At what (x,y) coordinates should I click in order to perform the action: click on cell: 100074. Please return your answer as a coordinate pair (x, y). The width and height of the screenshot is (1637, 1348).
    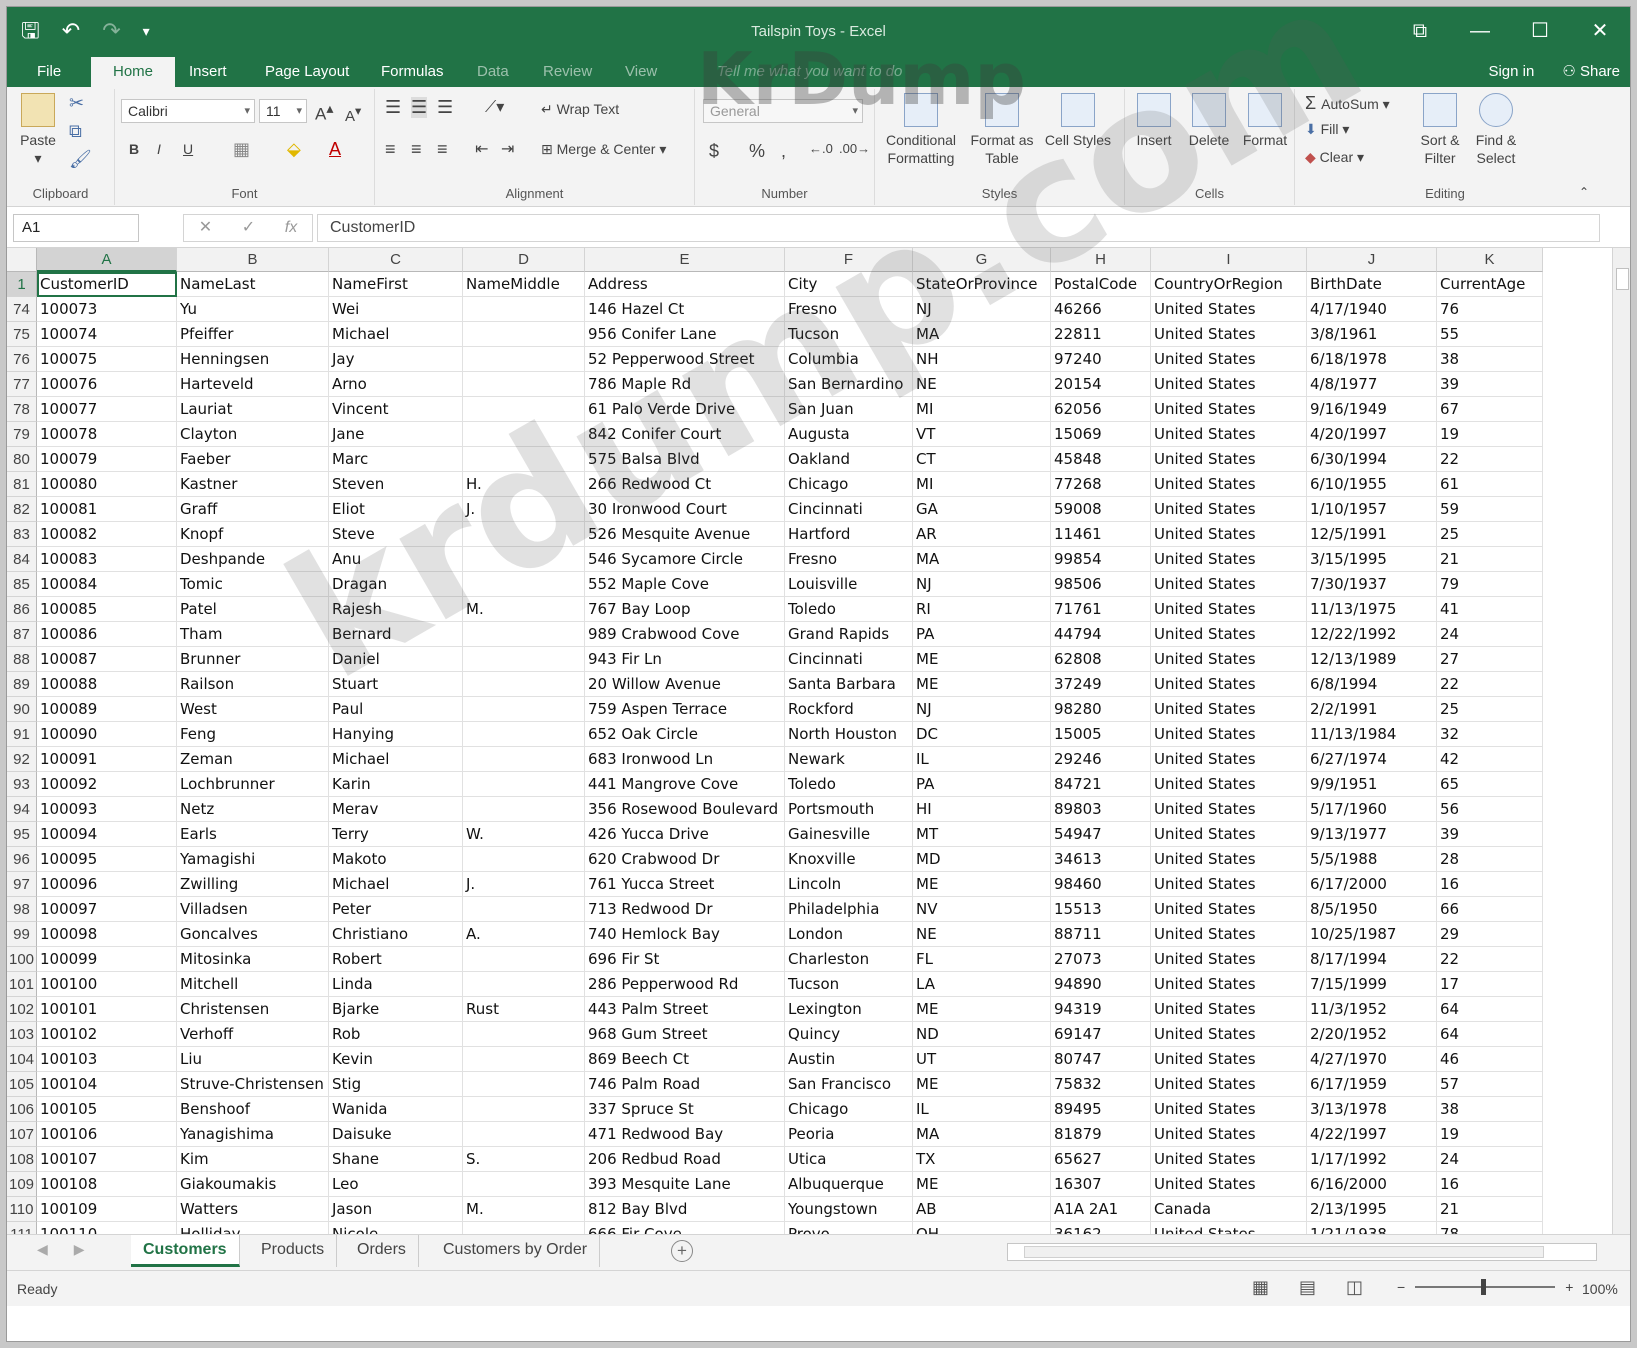
    Looking at the image, I should click on (107, 334).